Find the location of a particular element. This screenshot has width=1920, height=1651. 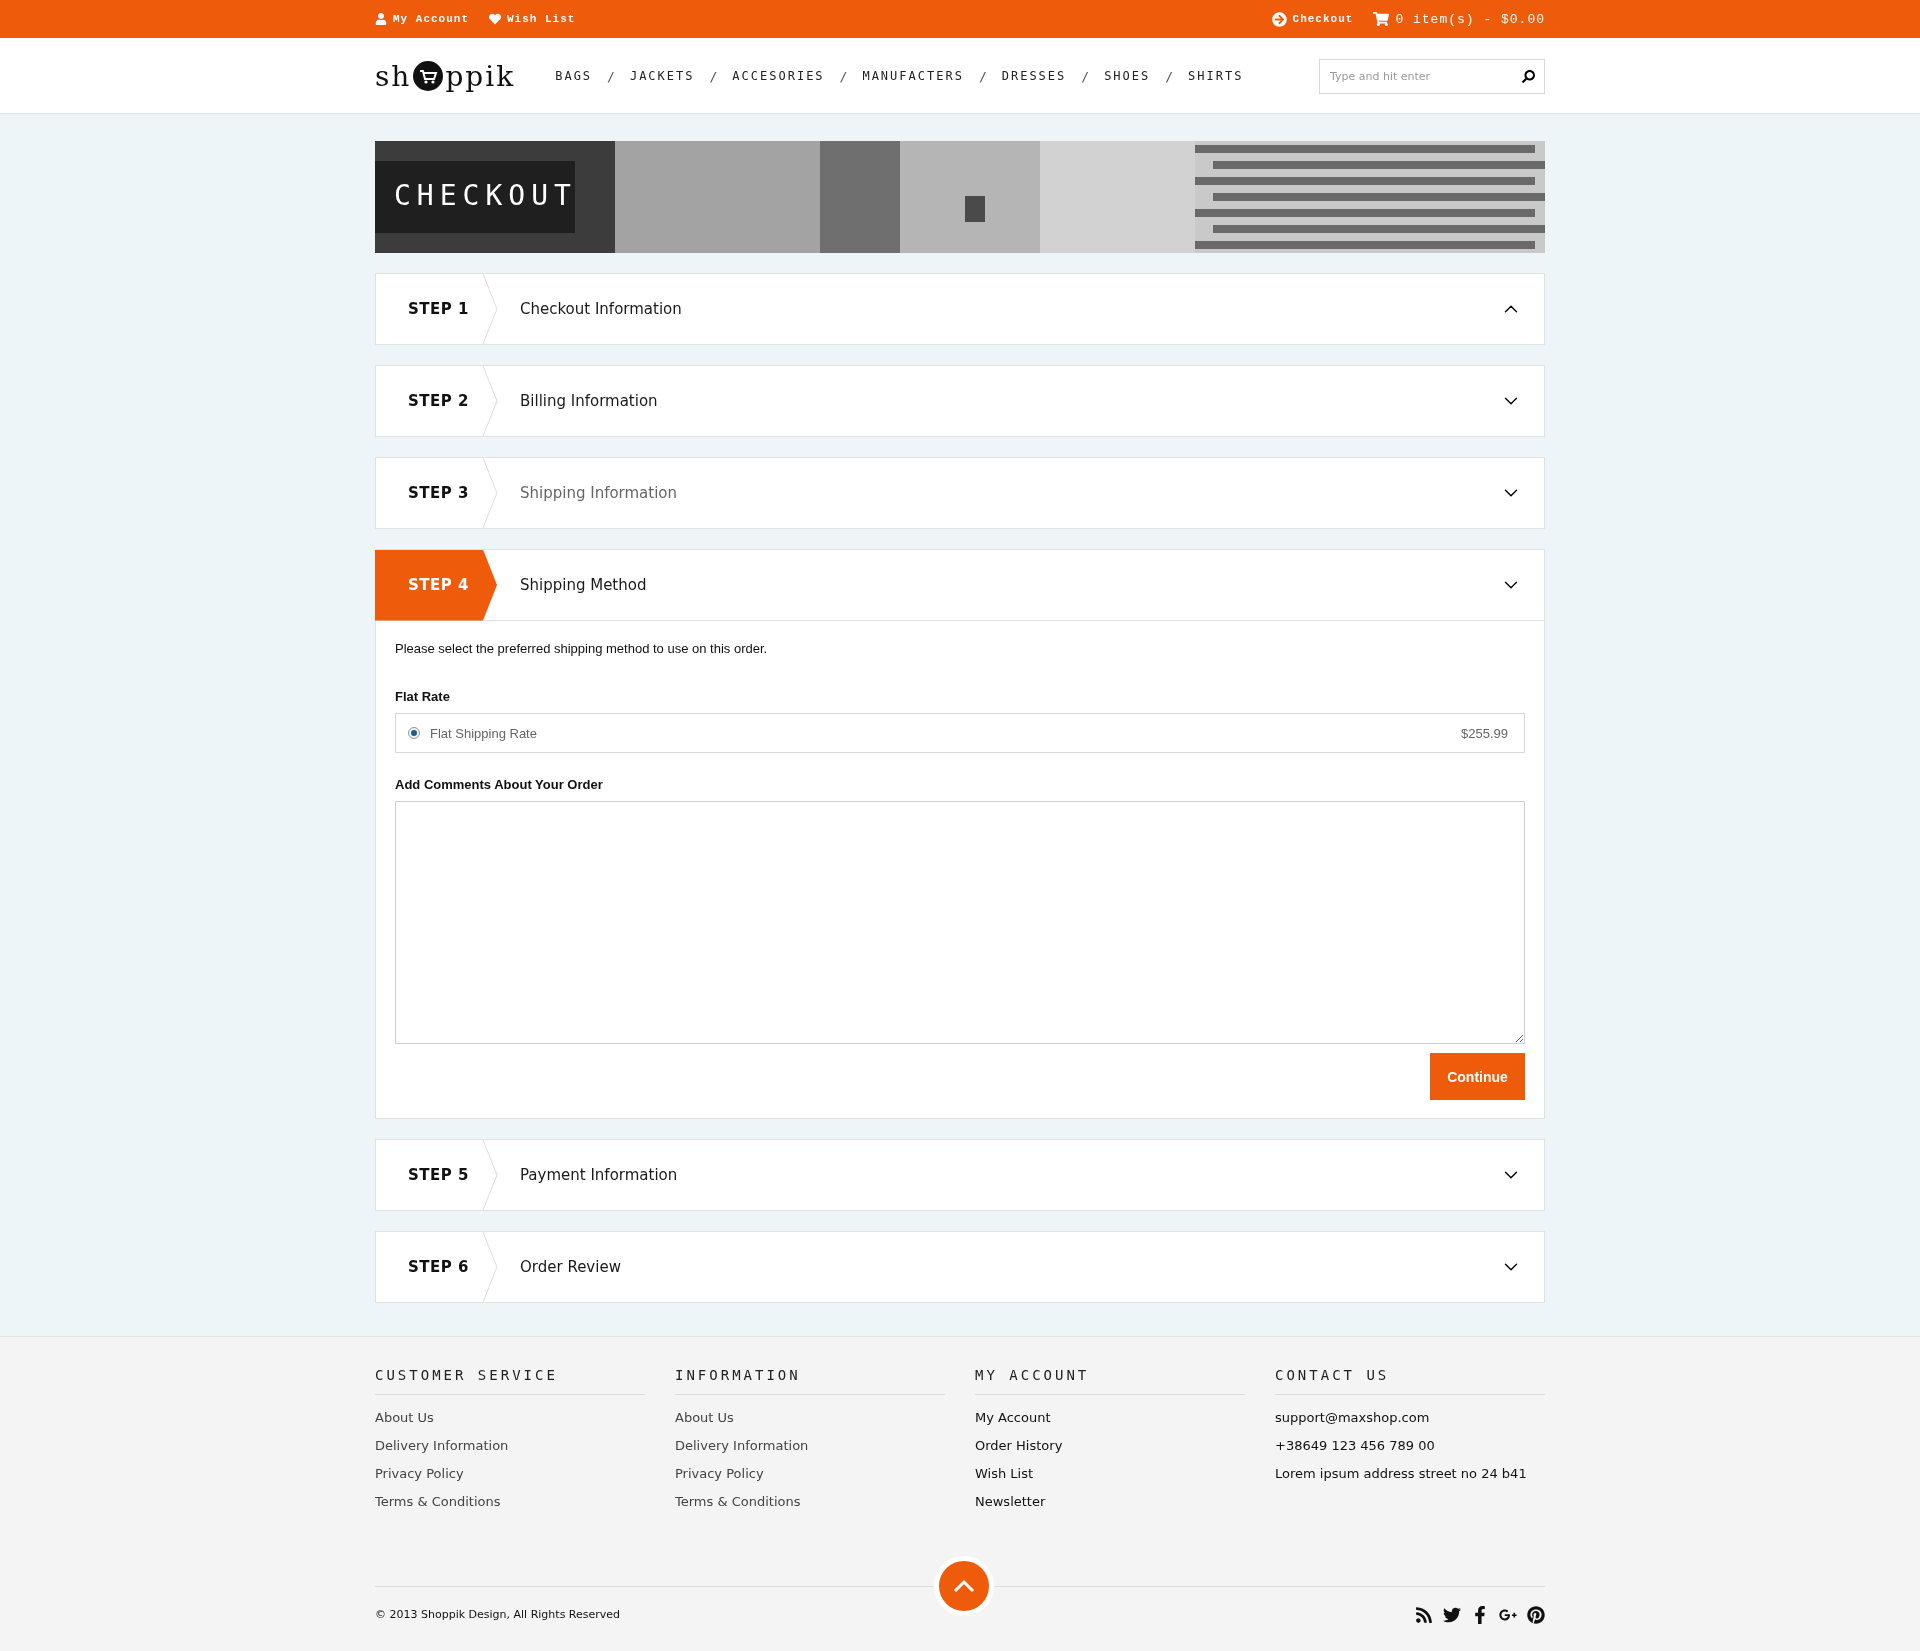

nav-link: BAGS is located at coordinates (574, 76).